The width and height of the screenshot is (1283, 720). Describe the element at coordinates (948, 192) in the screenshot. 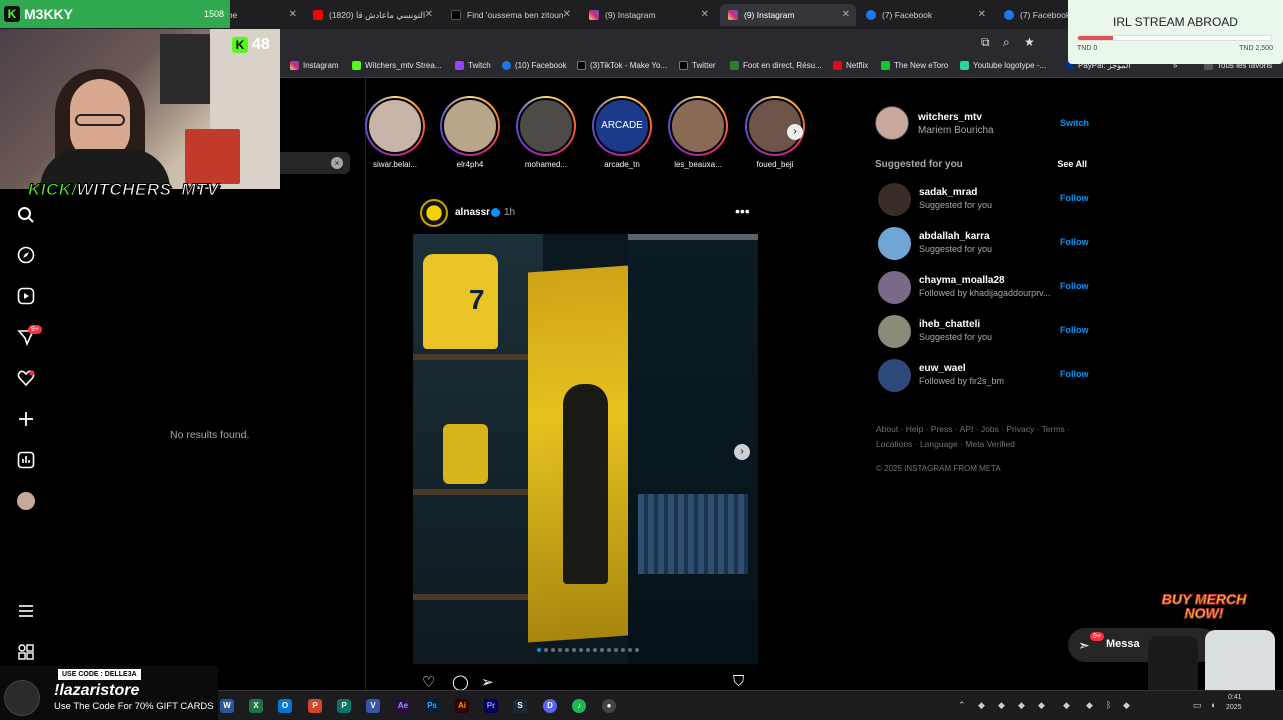

I see `suggested-username: sadak_mrad` at that location.